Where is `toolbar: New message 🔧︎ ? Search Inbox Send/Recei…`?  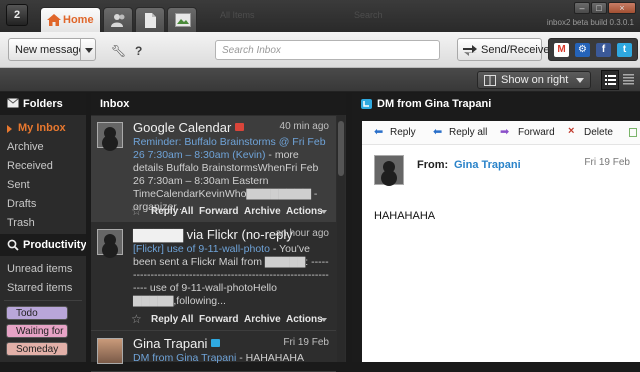 toolbar: New message 🔧︎ ? Search Inbox Send/Recei… is located at coordinates (320, 50).